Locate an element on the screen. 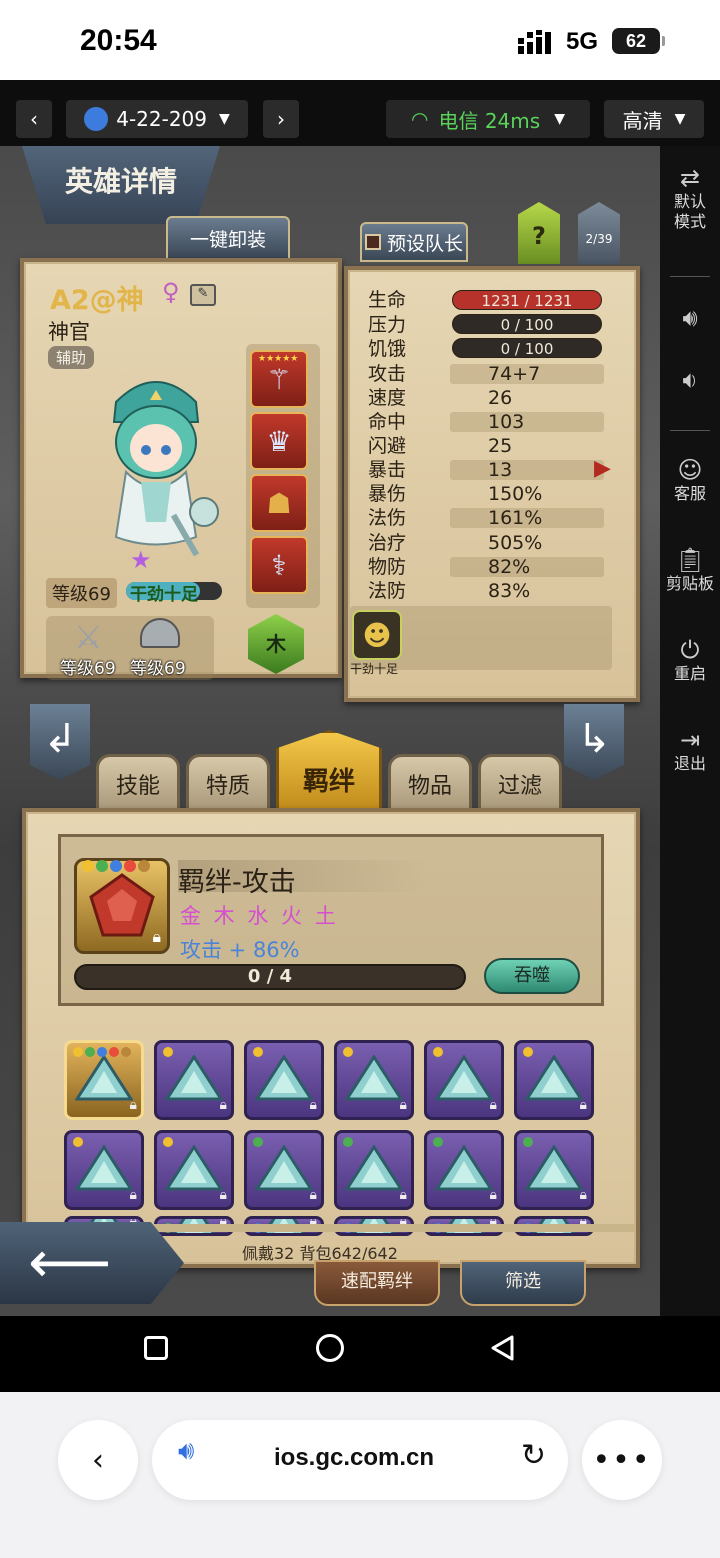 The height and width of the screenshot is (1558, 720). trait-label: 干劲十足 is located at coordinates (164, 595).